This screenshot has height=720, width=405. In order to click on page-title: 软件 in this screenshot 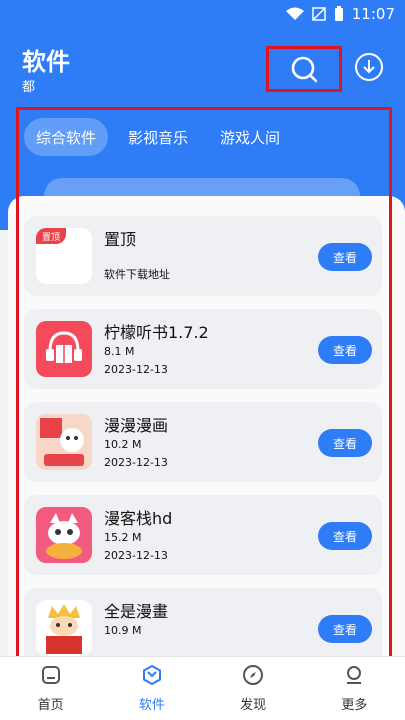, I will do `click(46, 62)`.